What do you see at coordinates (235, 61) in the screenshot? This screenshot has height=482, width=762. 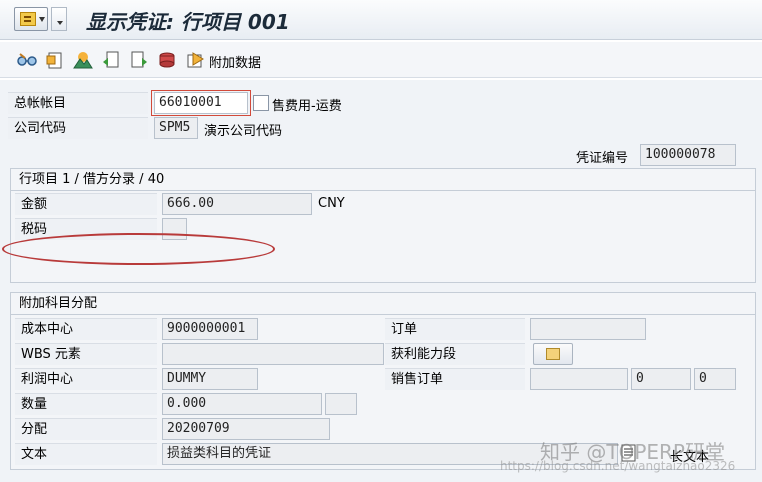 I see `additional-data-button: 附加数据` at bounding box center [235, 61].